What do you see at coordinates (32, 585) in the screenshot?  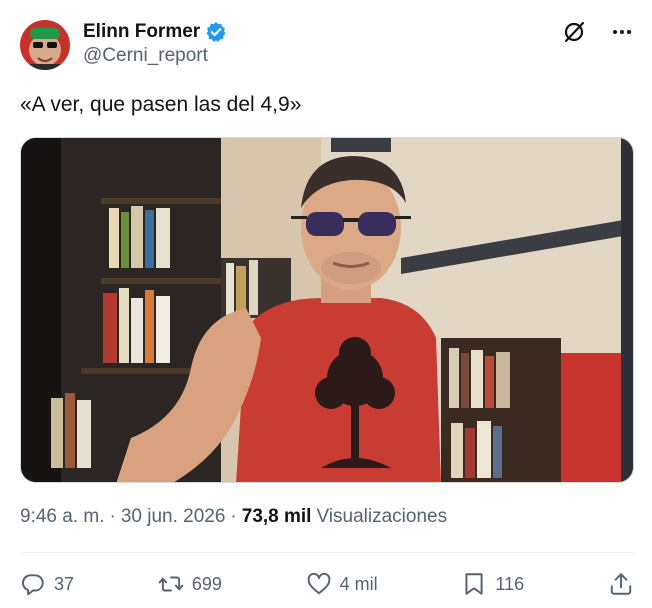 I see `reply-icon` at bounding box center [32, 585].